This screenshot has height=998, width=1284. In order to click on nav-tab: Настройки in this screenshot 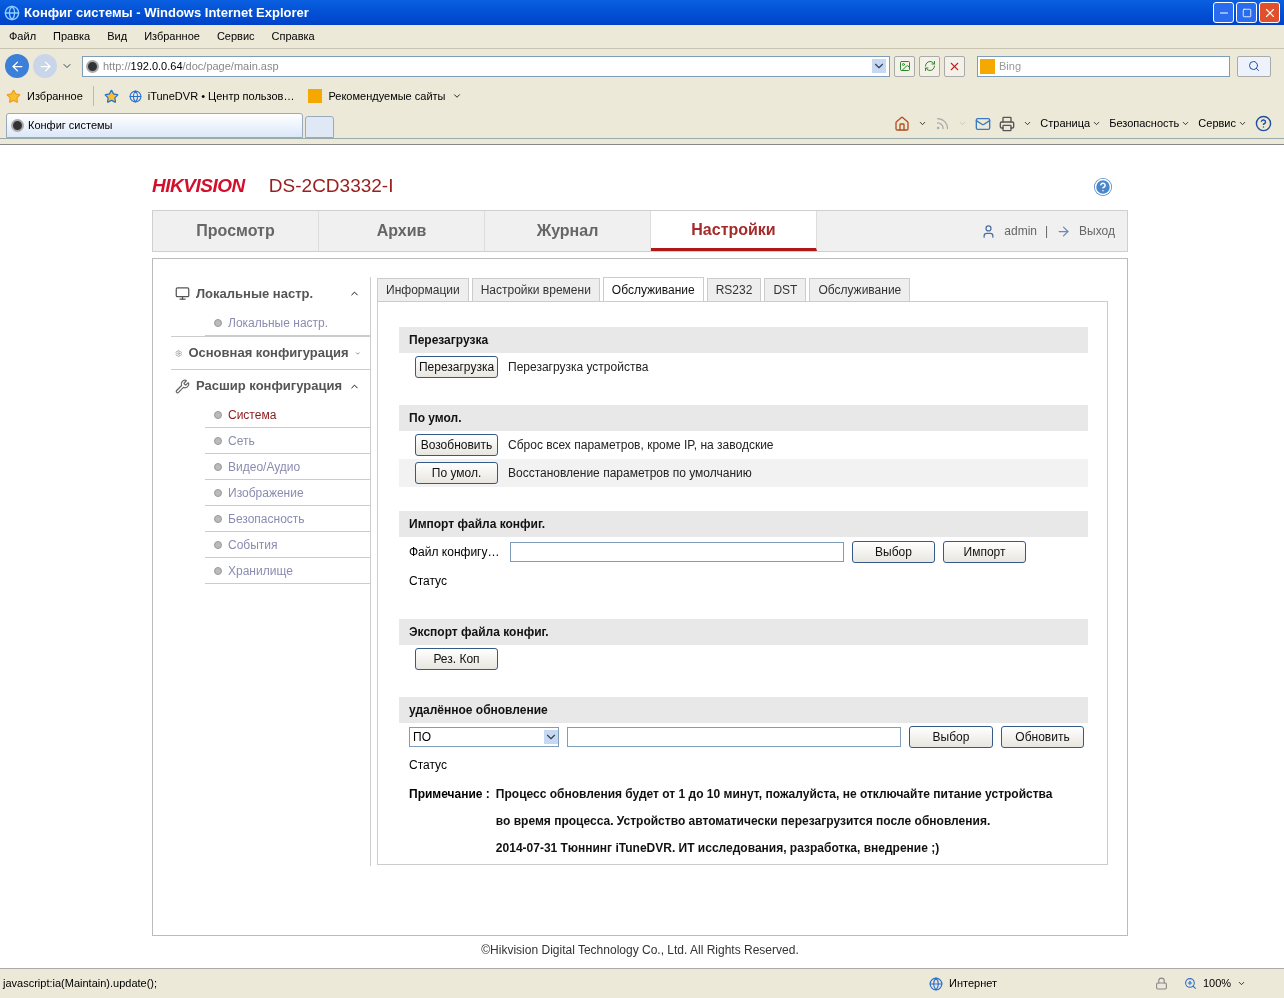, I will do `click(734, 231)`.